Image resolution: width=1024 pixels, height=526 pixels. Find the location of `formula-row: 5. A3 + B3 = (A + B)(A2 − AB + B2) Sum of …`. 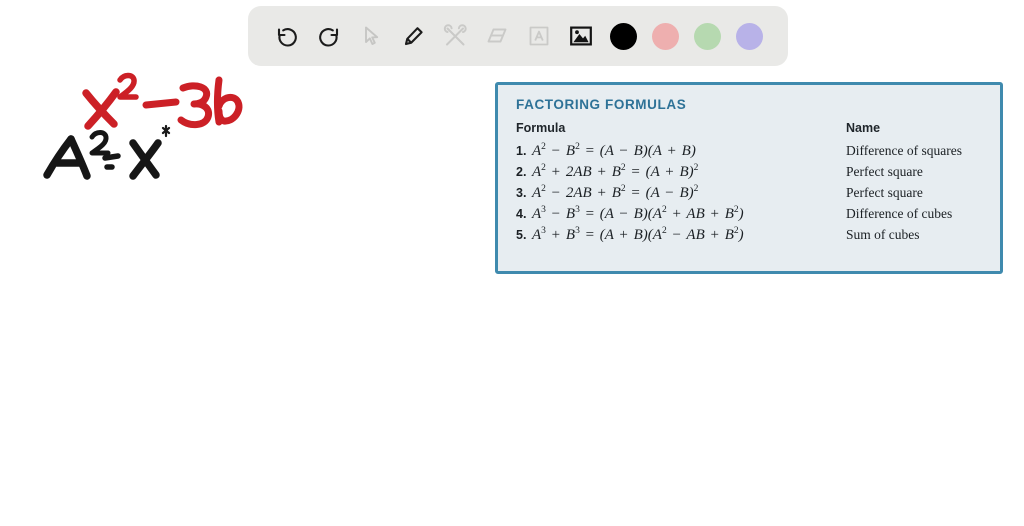

formula-row: 5. A3 + B3 = (A + B)(A2 − AB + B2) Sum of … is located at coordinates (750, 235).